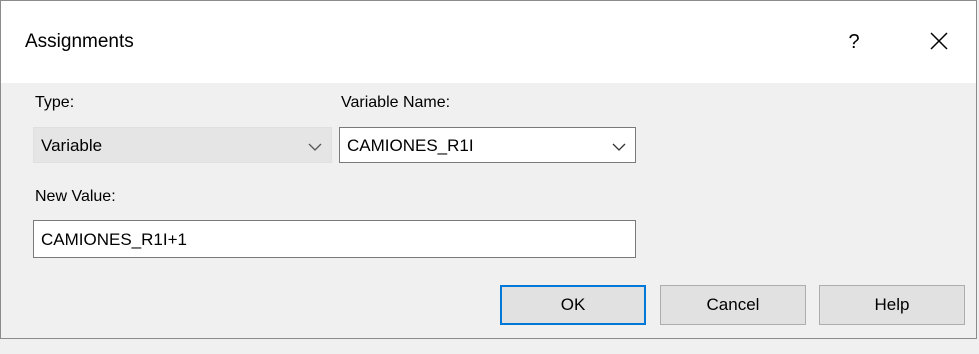 The image size is (979, 354). I want to click on question-icon: ?, so click(854, 42).